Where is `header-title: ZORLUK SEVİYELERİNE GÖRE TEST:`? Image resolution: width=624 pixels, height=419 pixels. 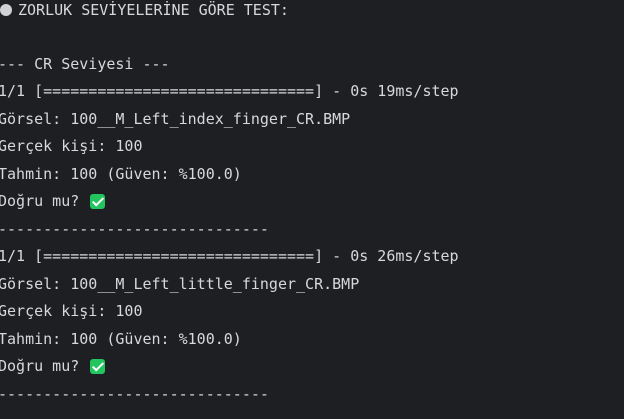
header-title: ZORLUK SEVİYELERİNE GÖRE TEST: is located at coordinates (153, 10).